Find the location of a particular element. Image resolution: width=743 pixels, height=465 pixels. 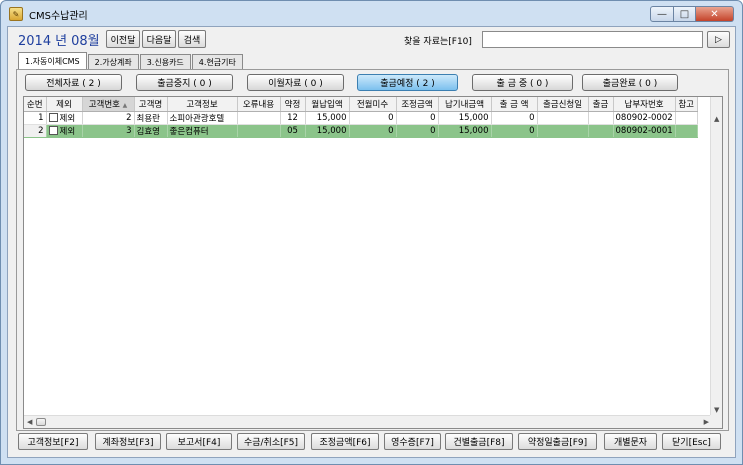

scroll-right-arrow-icon: ▶ is located at coordinates (706, 422).